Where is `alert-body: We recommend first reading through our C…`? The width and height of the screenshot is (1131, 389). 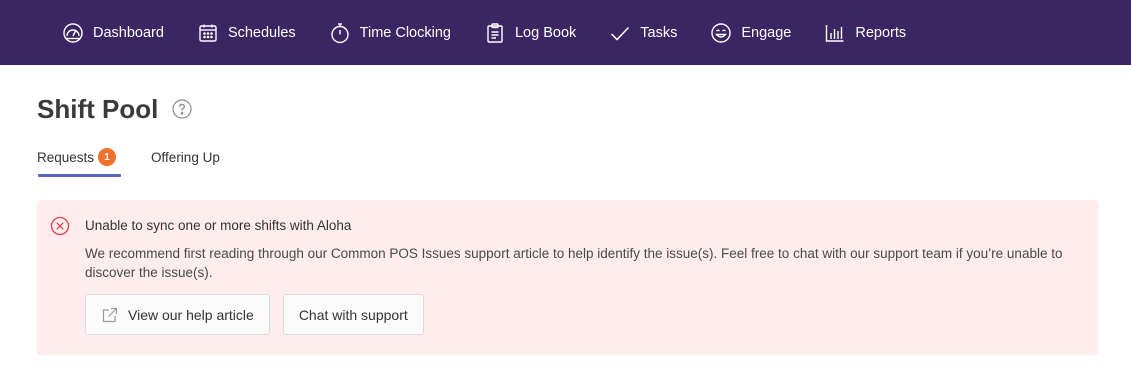
alert-body: We recommend first reading through our C… is located at coordinates (574, 263).